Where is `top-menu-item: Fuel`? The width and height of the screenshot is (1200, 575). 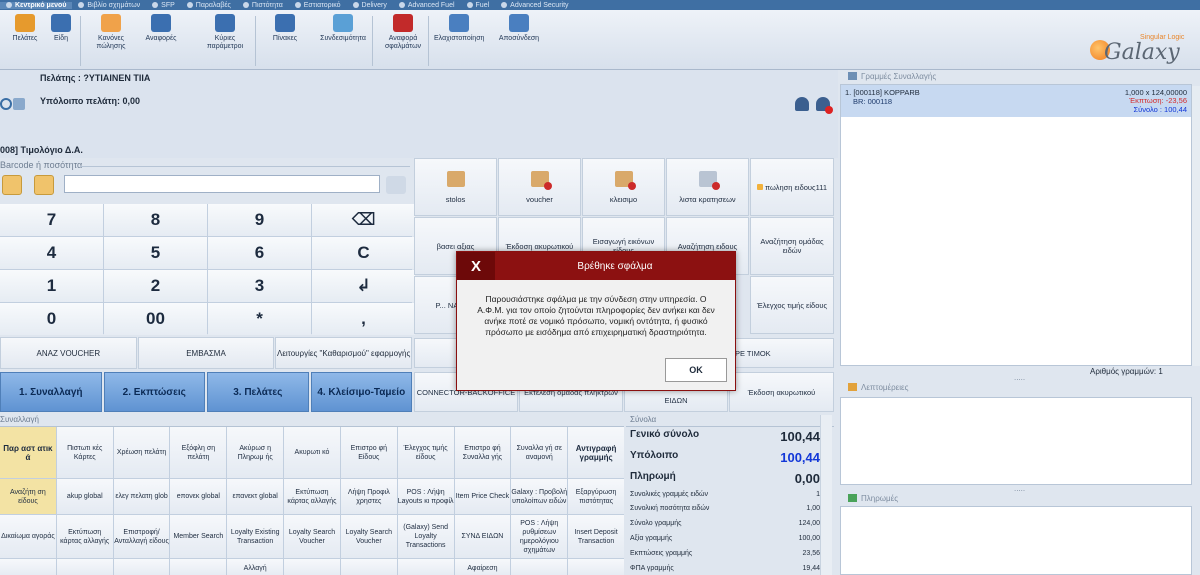 top-menu-item: Fuel is located at coordinates (478, 5).